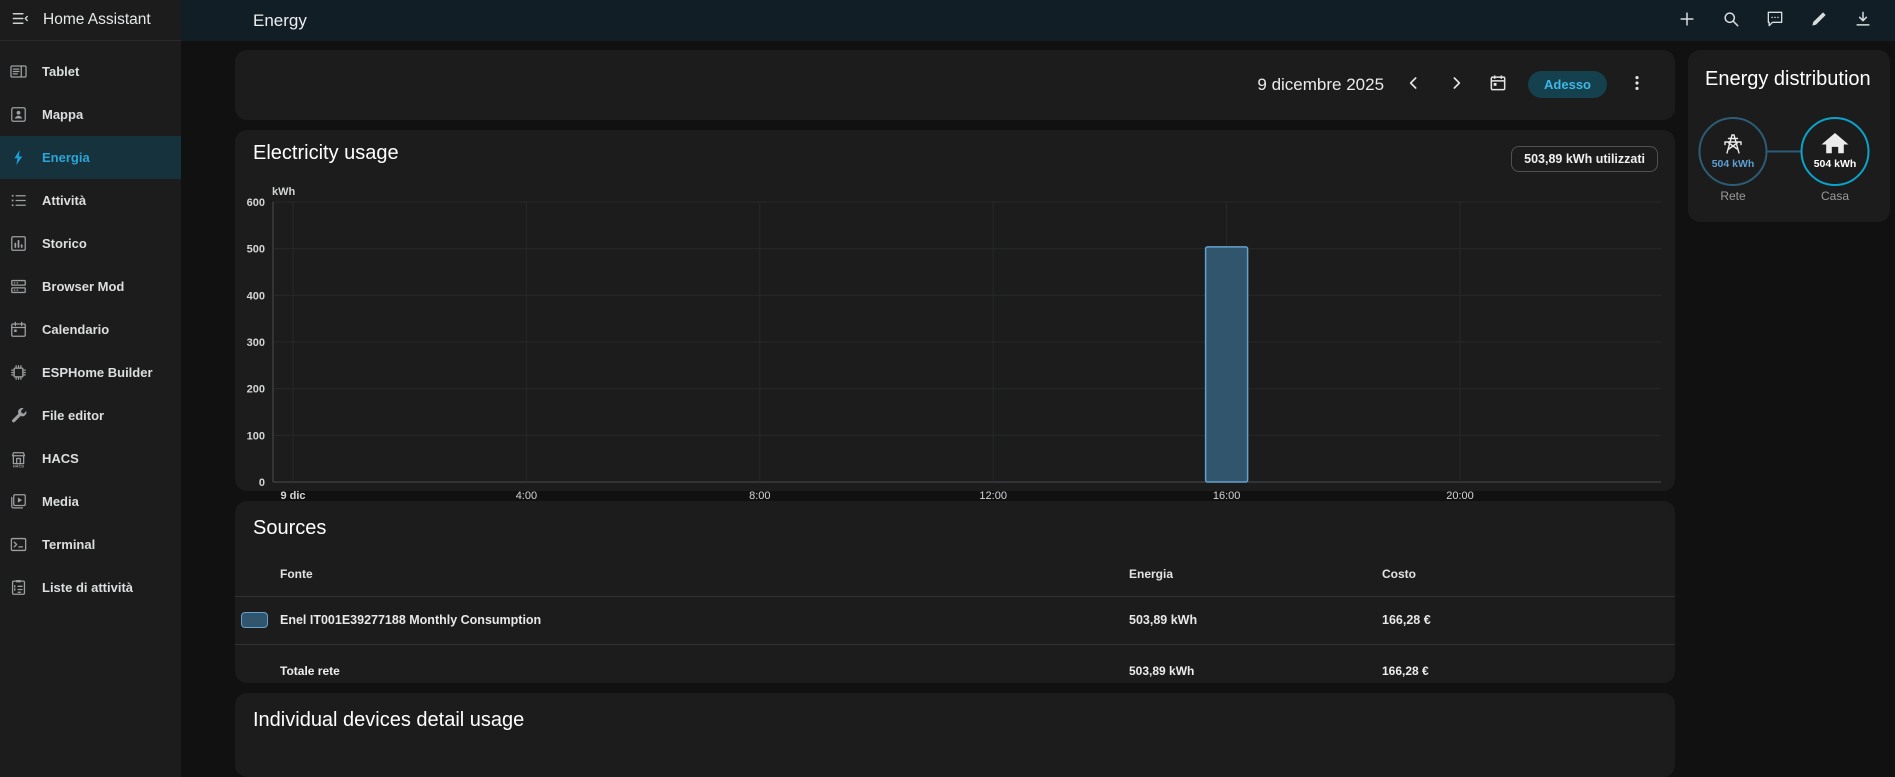 This screenshot has width=1895, height=777. I want to click on previous-period-button, so click(1414, 85).